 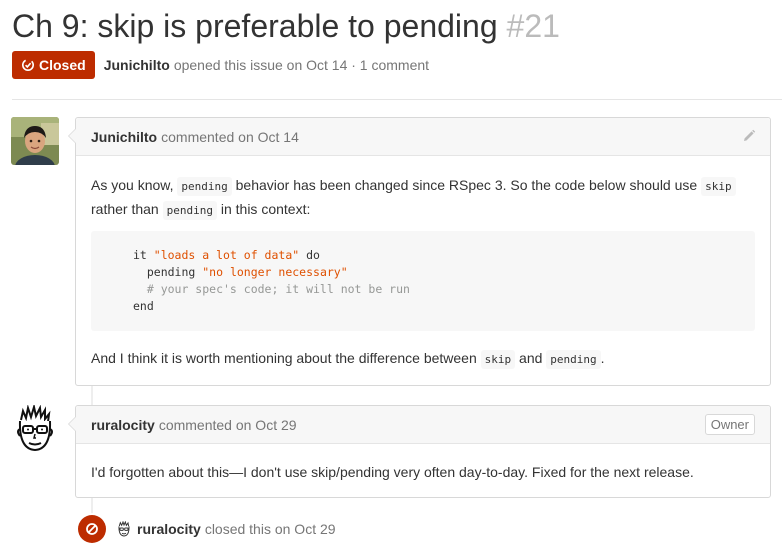 What do you see at coordinates (255, 26) in the screenshot?
I see `issue-title-text: Ch 9: skip is preferable to pending` at bounding box center [255, 26].